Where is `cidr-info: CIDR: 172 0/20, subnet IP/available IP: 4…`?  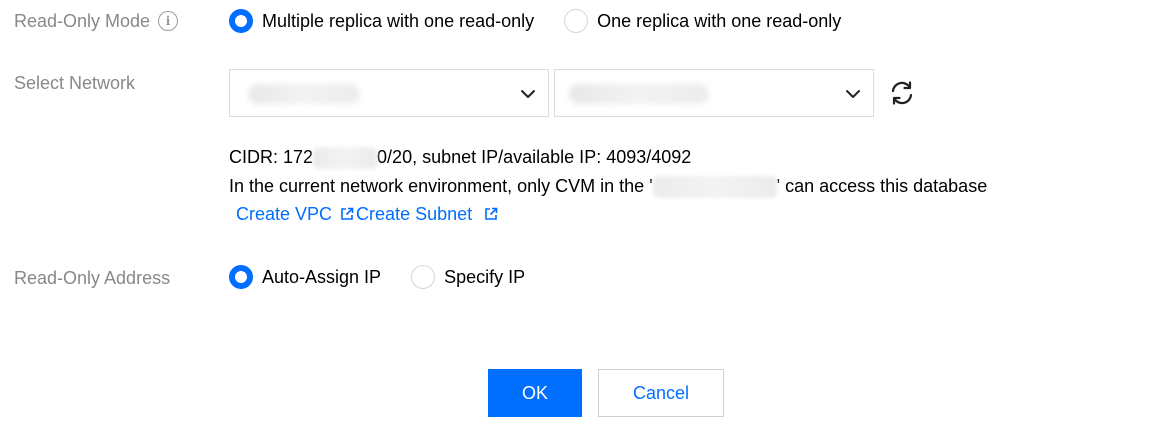 cidr-info: CIDR: 172 0/20, subnet IP/available IP: 4… is located at coordinates (460, 157).